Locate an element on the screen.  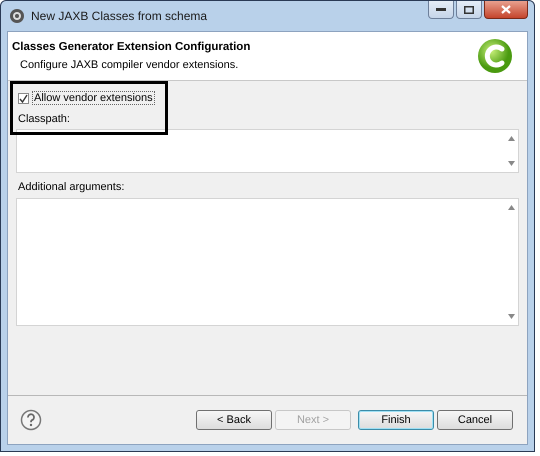
wizard-button: Cancel is located at coordinates (475, 420).